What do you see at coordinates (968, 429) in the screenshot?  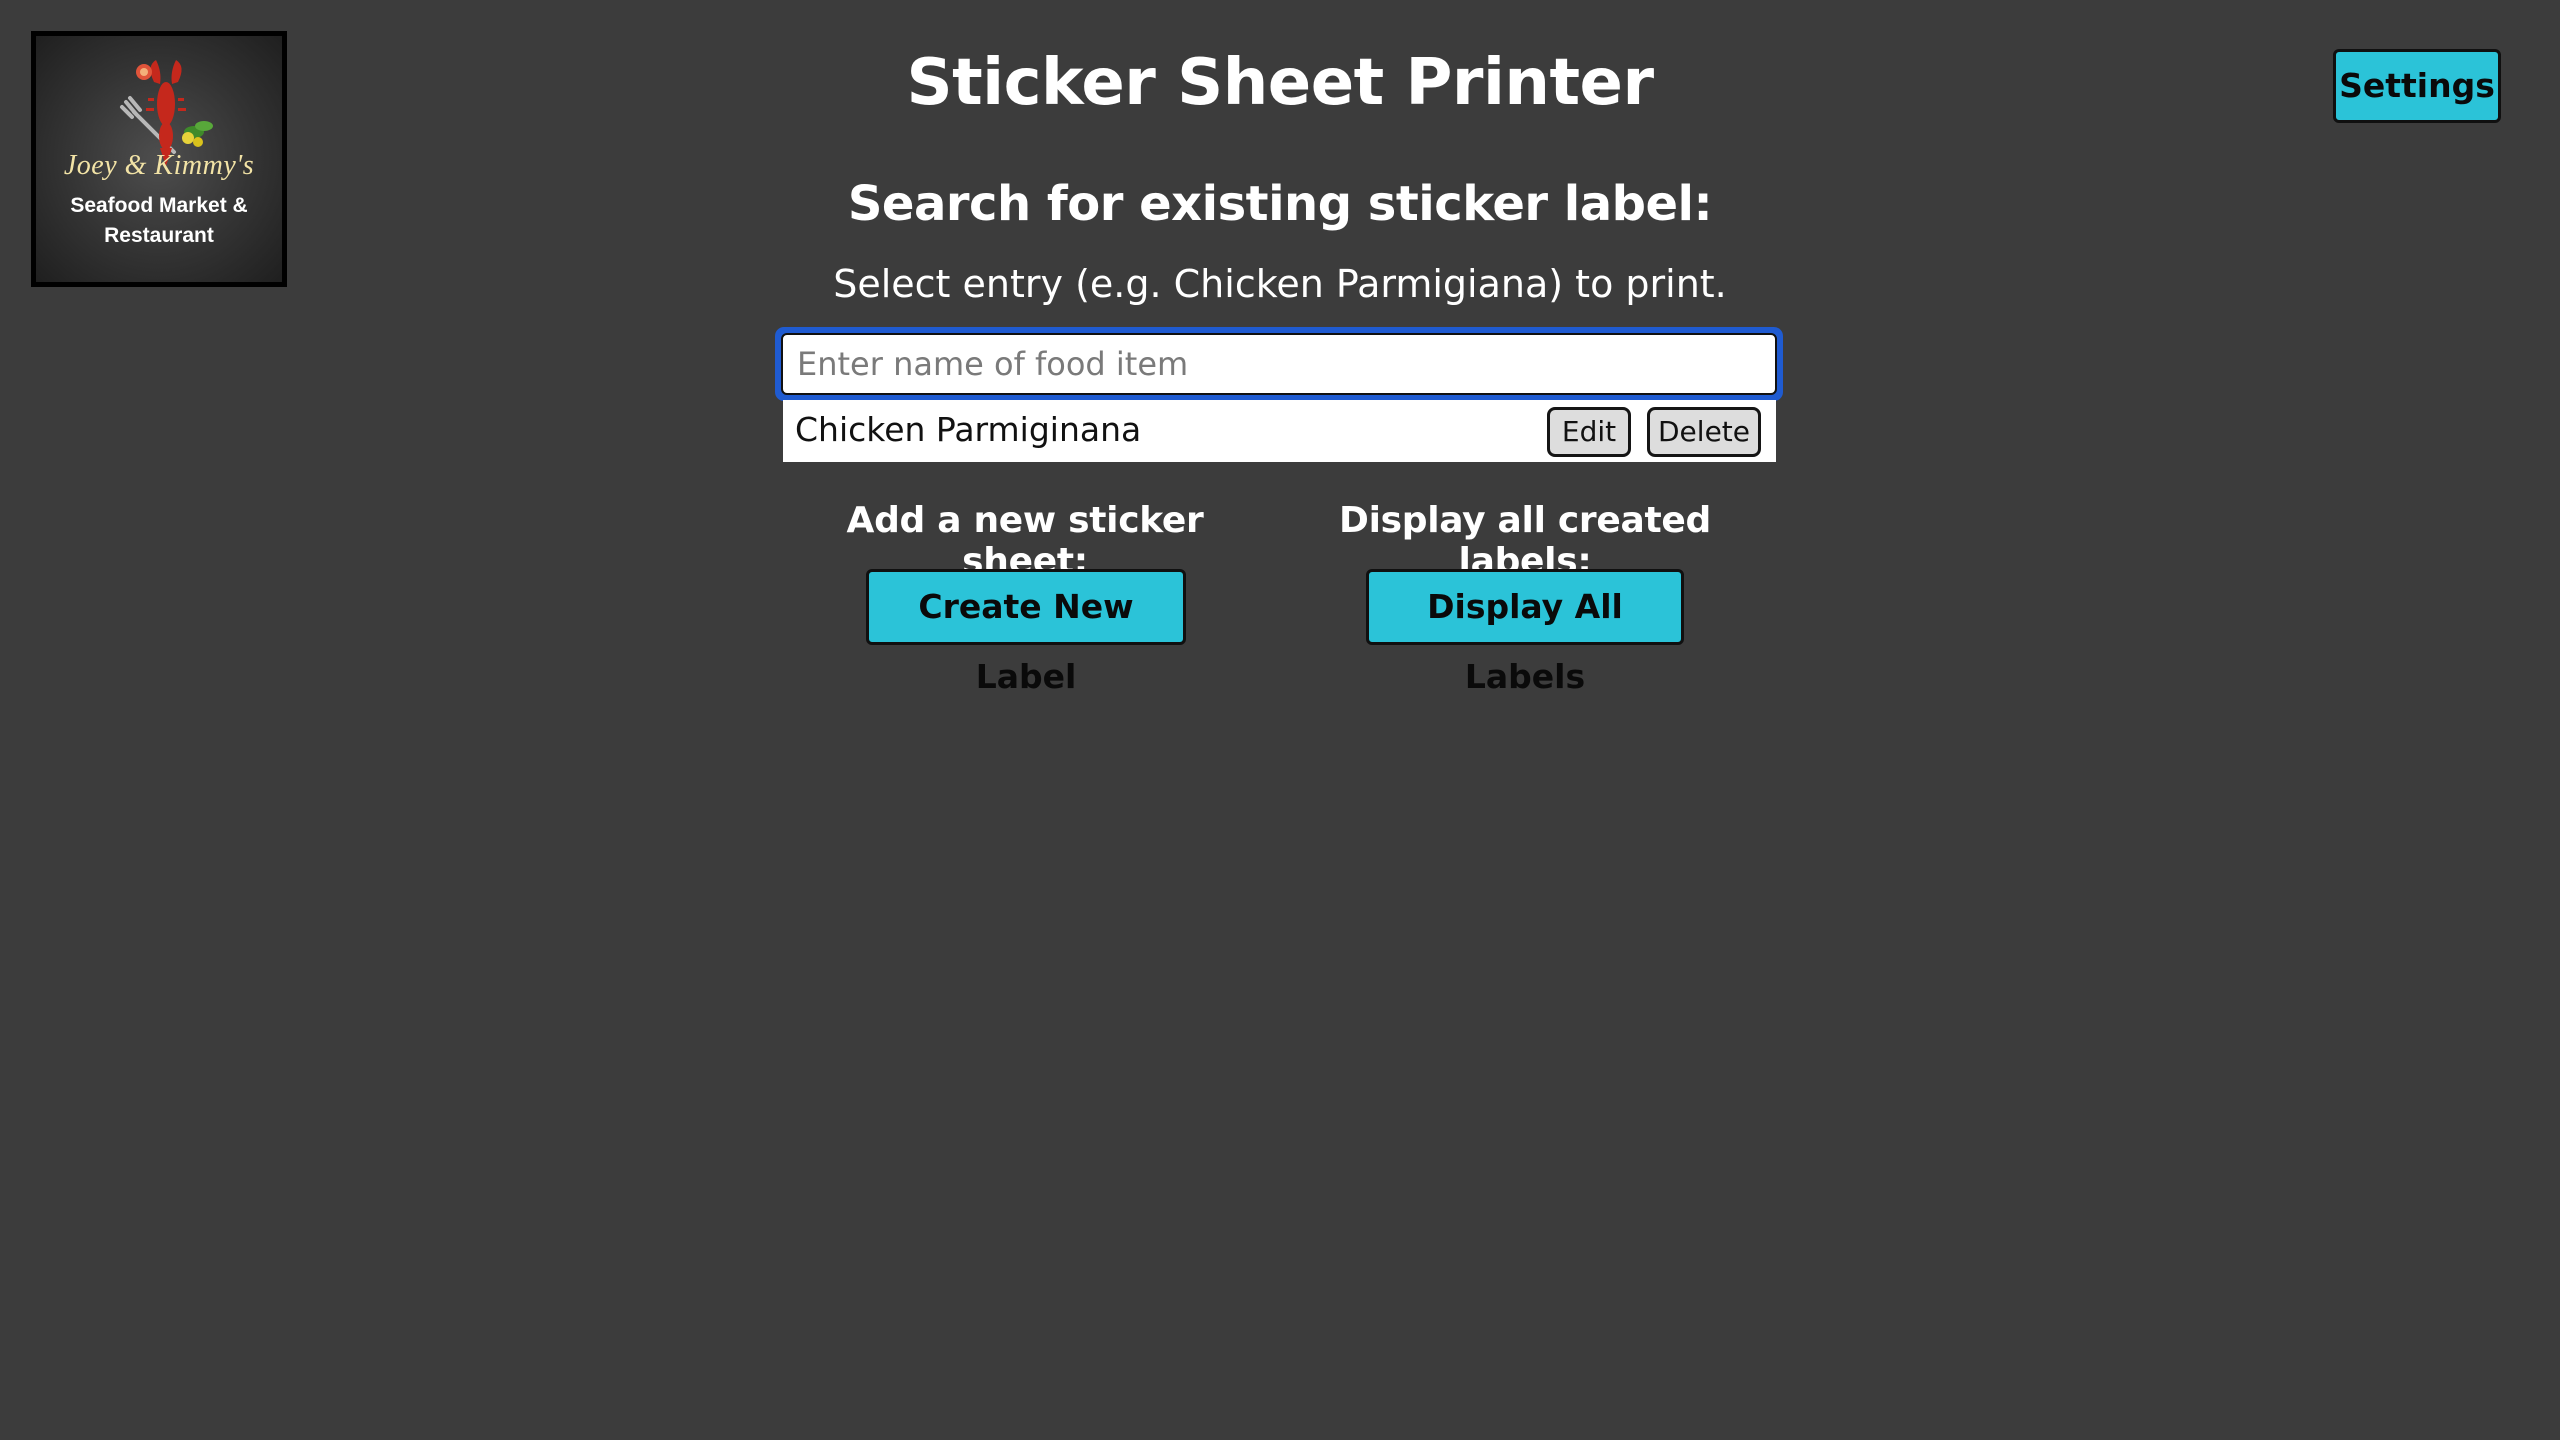 I see `result-item-name: Chicken Parmiginana` at bounding box center [968, 429].